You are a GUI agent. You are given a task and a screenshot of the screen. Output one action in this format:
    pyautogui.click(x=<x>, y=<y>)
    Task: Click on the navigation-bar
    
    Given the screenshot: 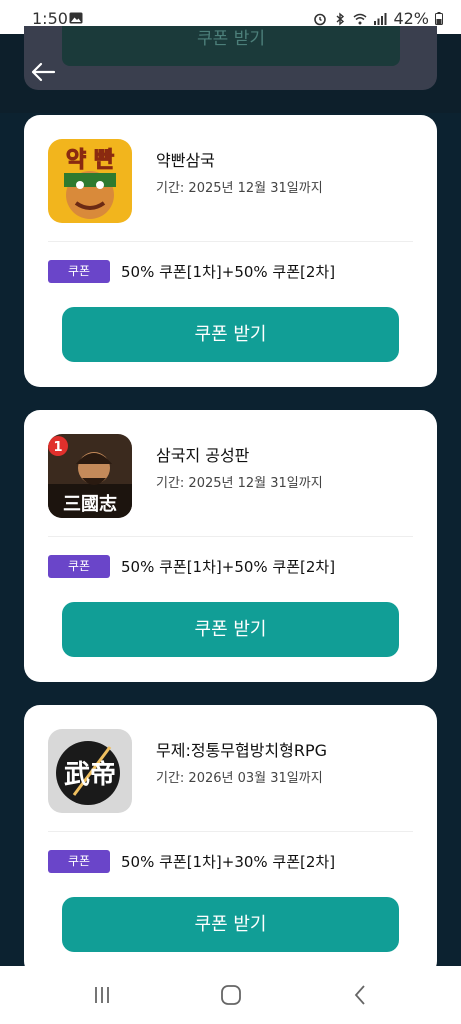 What is the action you would take?
    pyautogui.click(x=230, y=995)
    